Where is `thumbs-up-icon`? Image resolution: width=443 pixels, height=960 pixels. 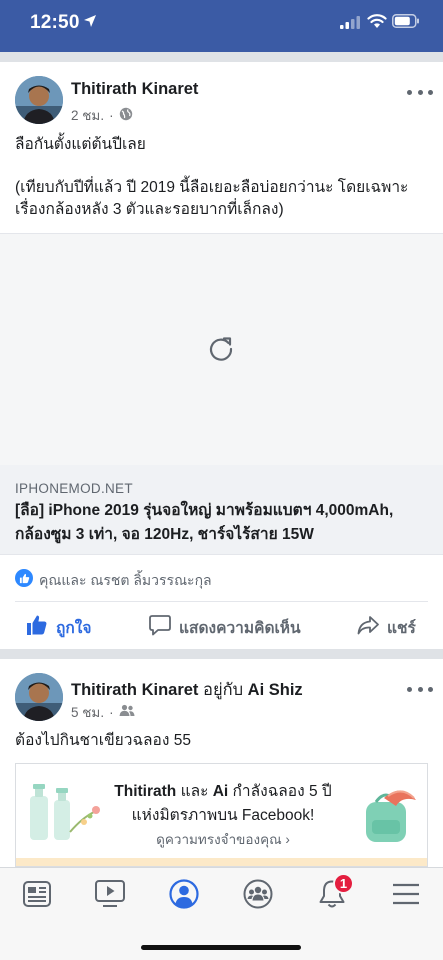 thumbs-up-icon is located at coordinates (37, 627).